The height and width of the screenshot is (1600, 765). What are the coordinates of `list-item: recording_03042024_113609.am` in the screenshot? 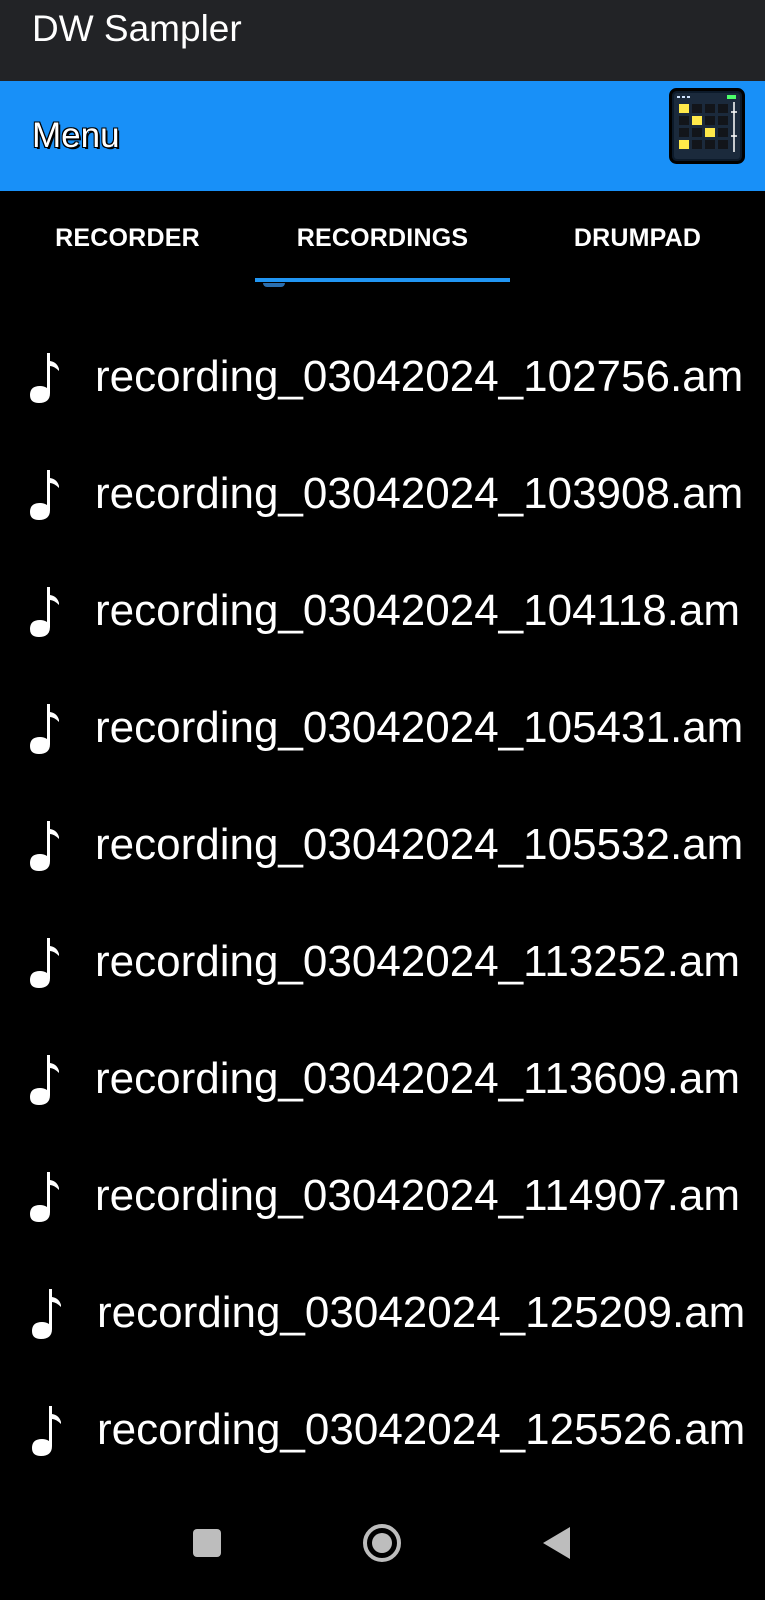 It's located at (382, 1081).